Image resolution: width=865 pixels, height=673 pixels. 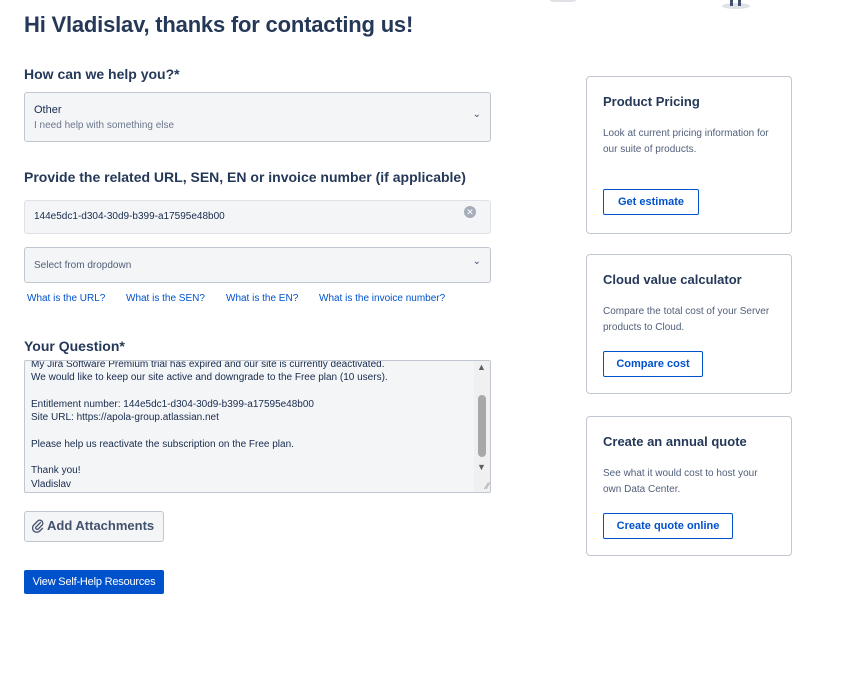 I want to click on clear-icon: ✕, so click(x=470, y=212).